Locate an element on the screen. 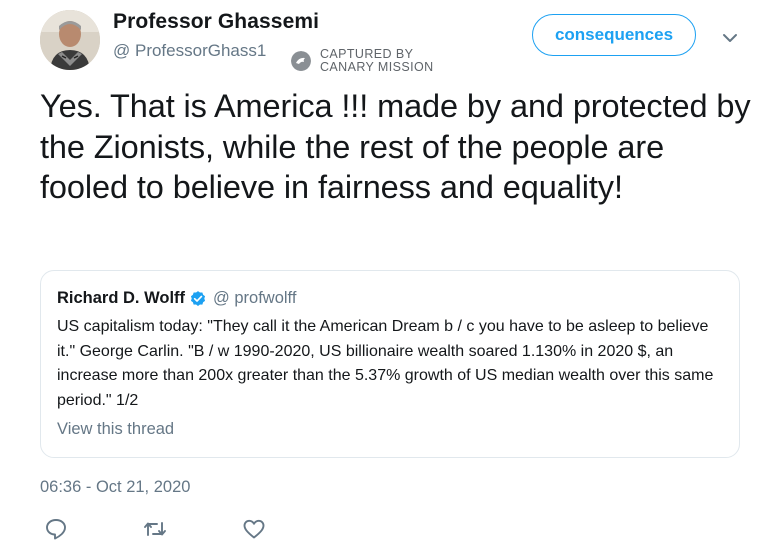 The image size is (775, 558). author-name: Professor Ghassemi is located at coordinates (216, 22).